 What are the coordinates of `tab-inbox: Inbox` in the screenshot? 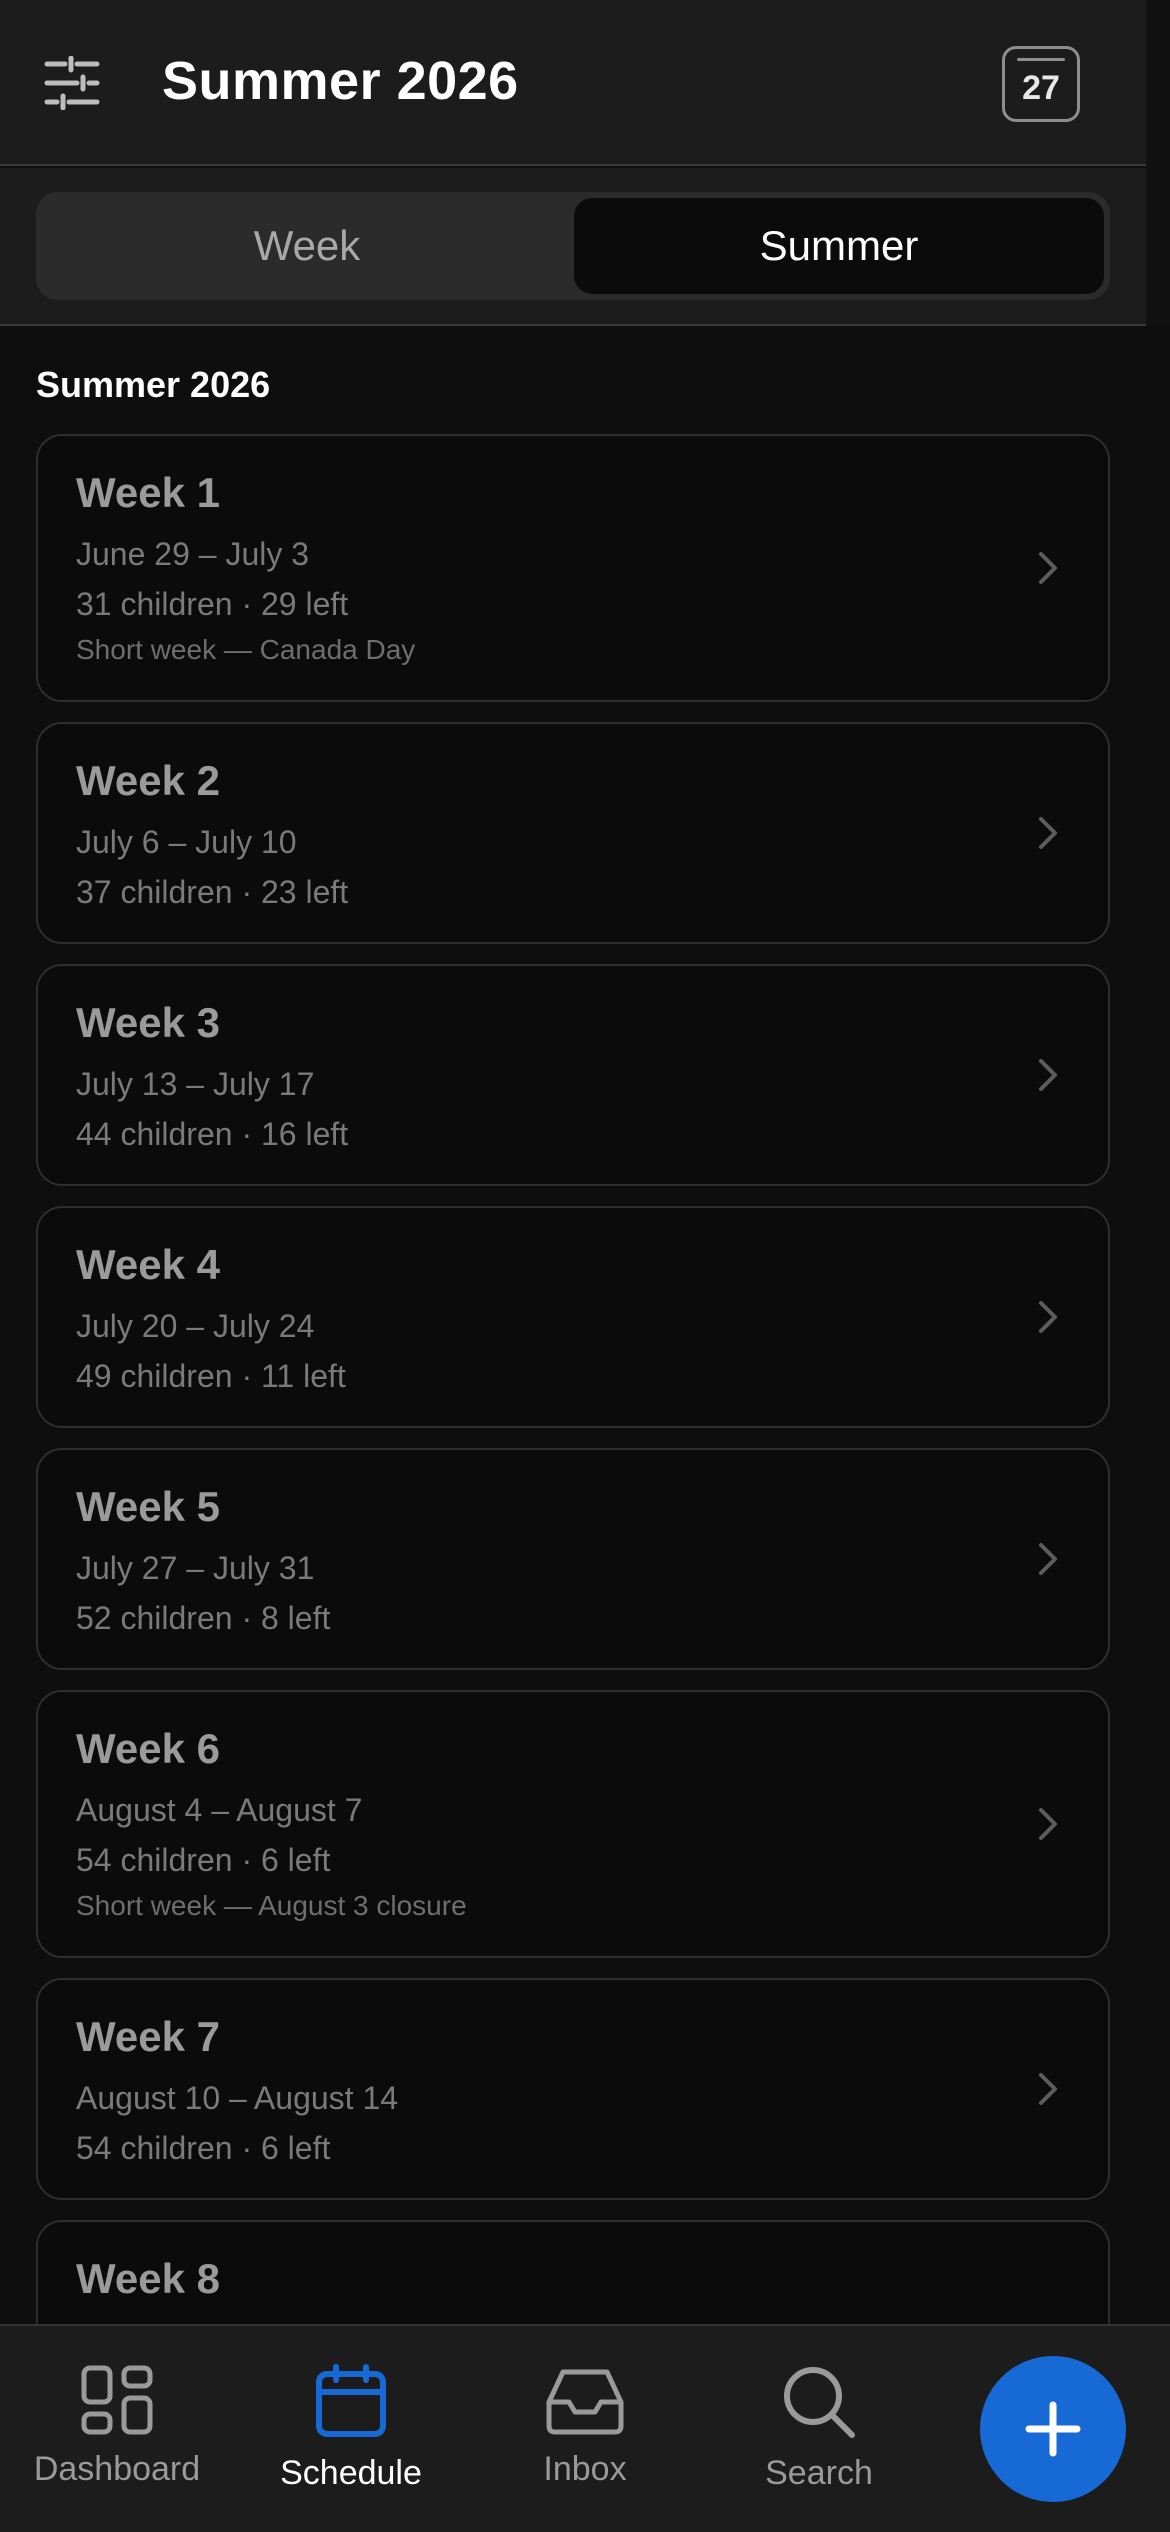 It's located at (585, 2431).